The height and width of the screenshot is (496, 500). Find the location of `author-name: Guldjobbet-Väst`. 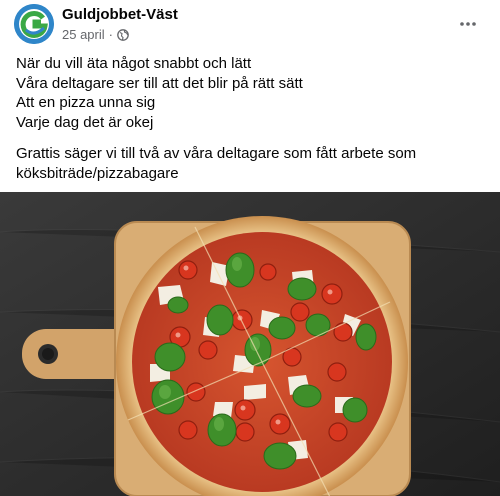

author-name: Guldjobbet-Väst is located at coordinates (120, 14).